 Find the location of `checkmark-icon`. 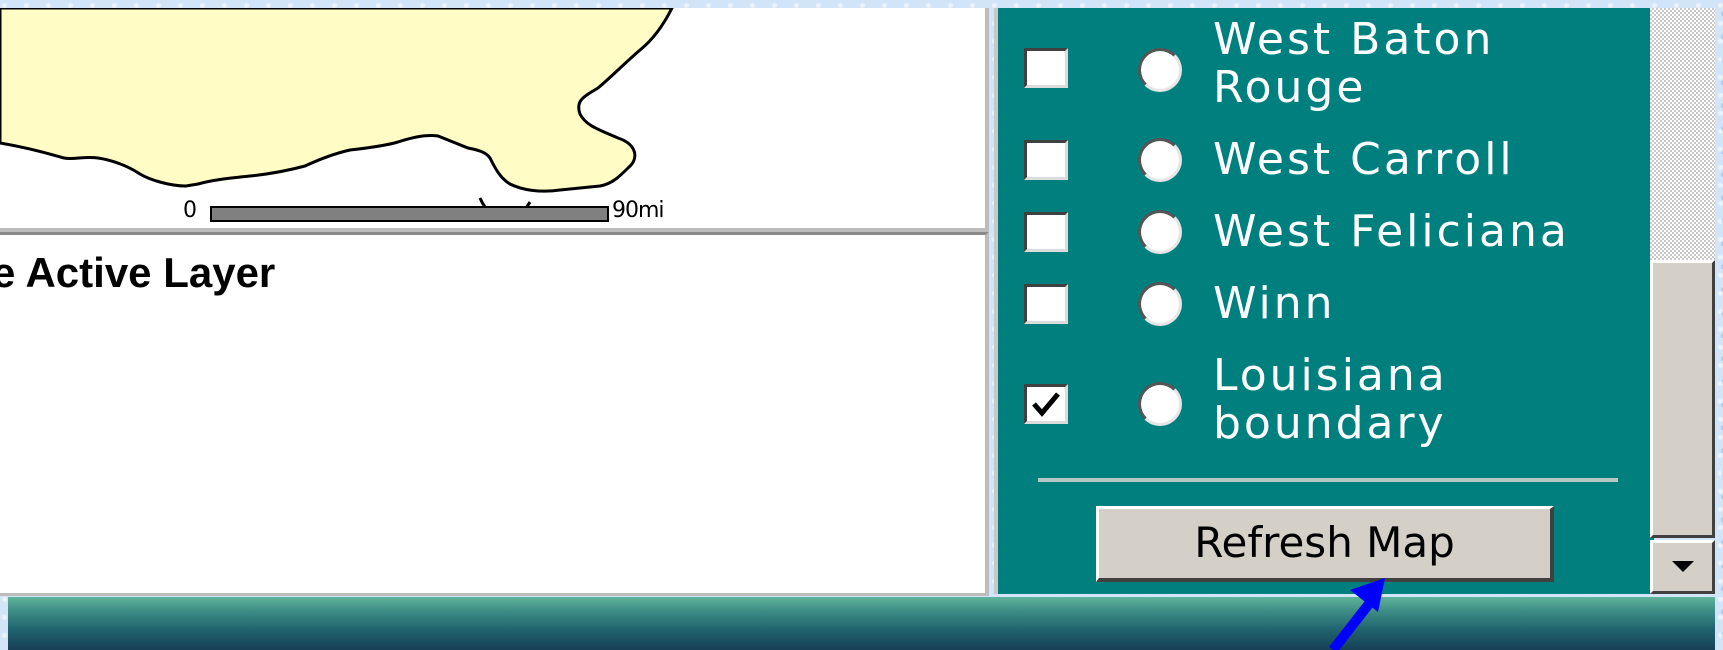

checkmark-icon is located at coordinates (1046, 404).